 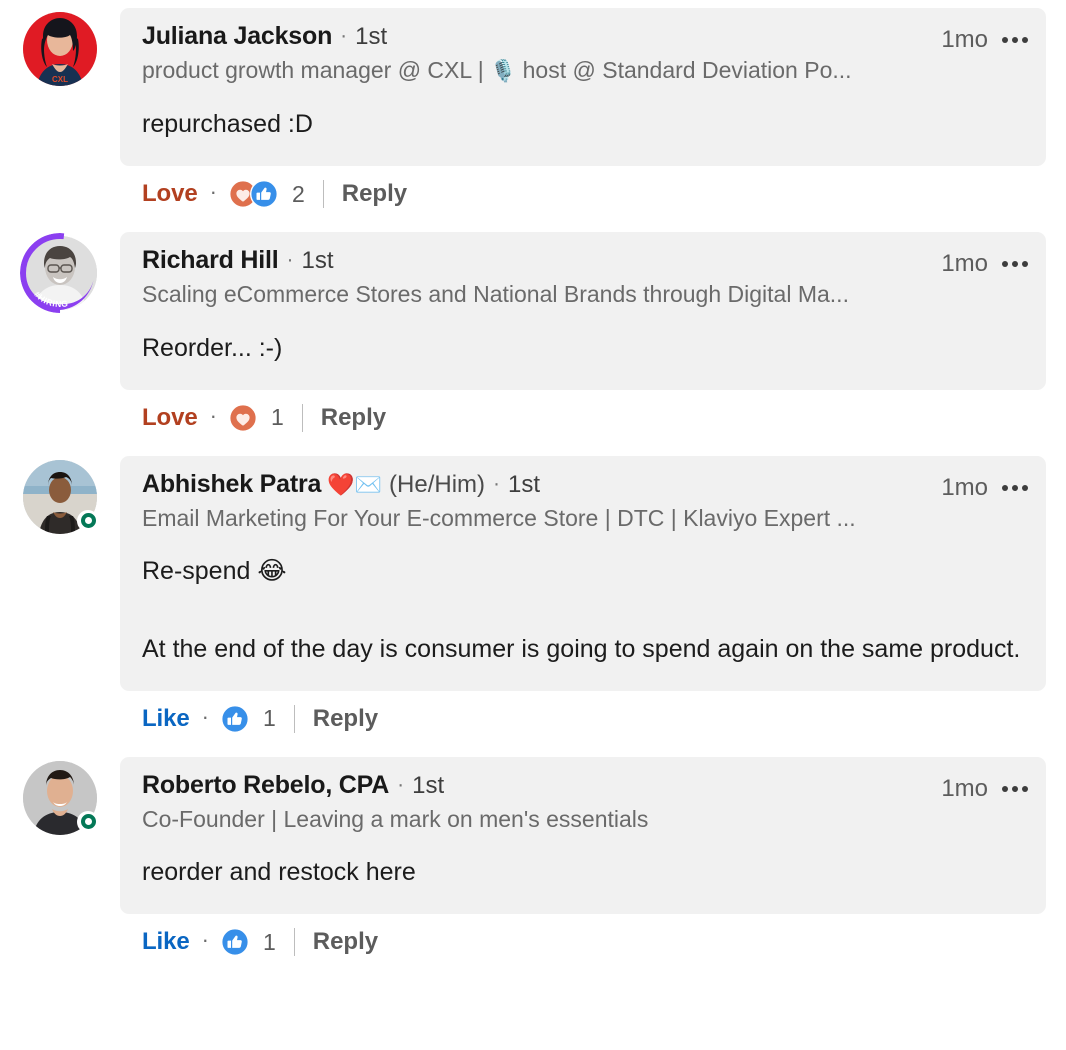 I want to click on author-line: Richard Hill · 1st, so click(x=535, y=260).